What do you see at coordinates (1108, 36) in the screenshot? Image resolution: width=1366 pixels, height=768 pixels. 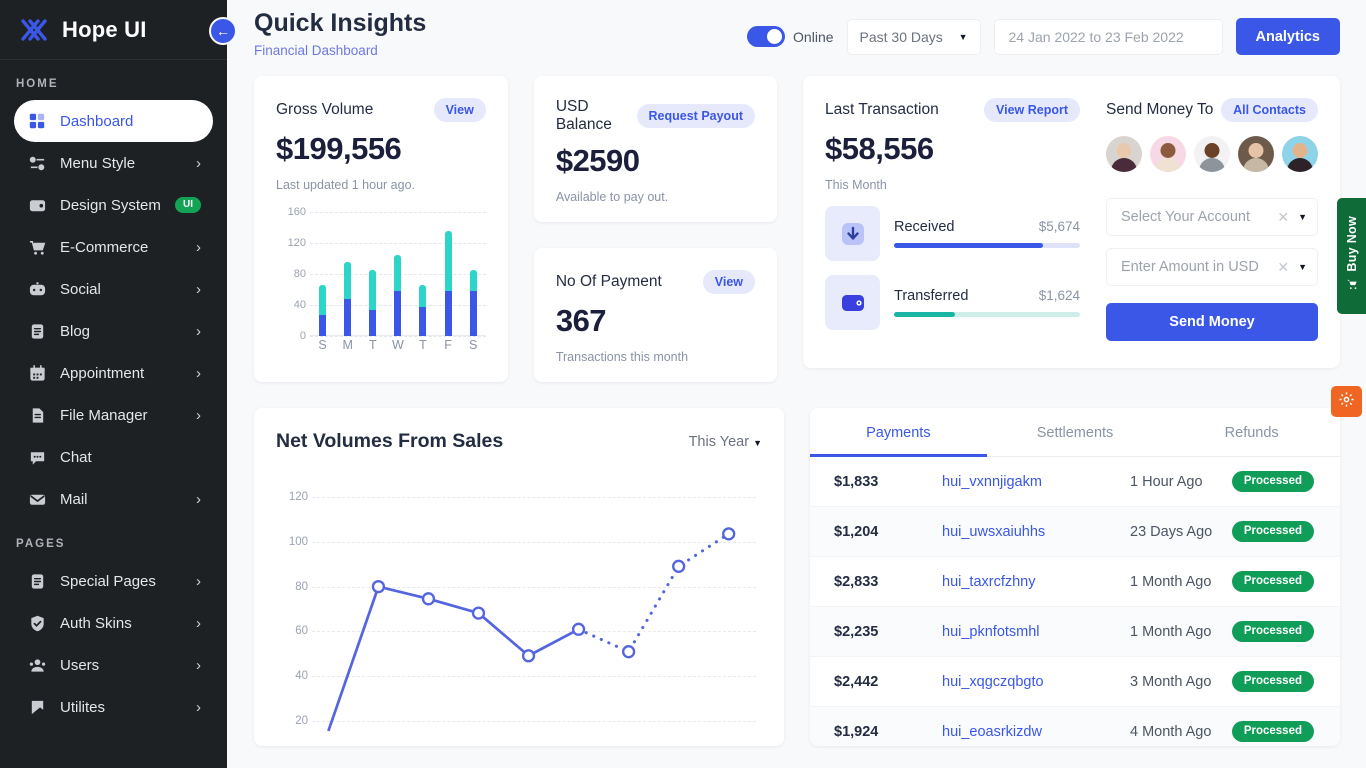 I see `date-range-input: 24 Jan 2022 to 23 Feb 2022` at bounding box center [1108, 36].